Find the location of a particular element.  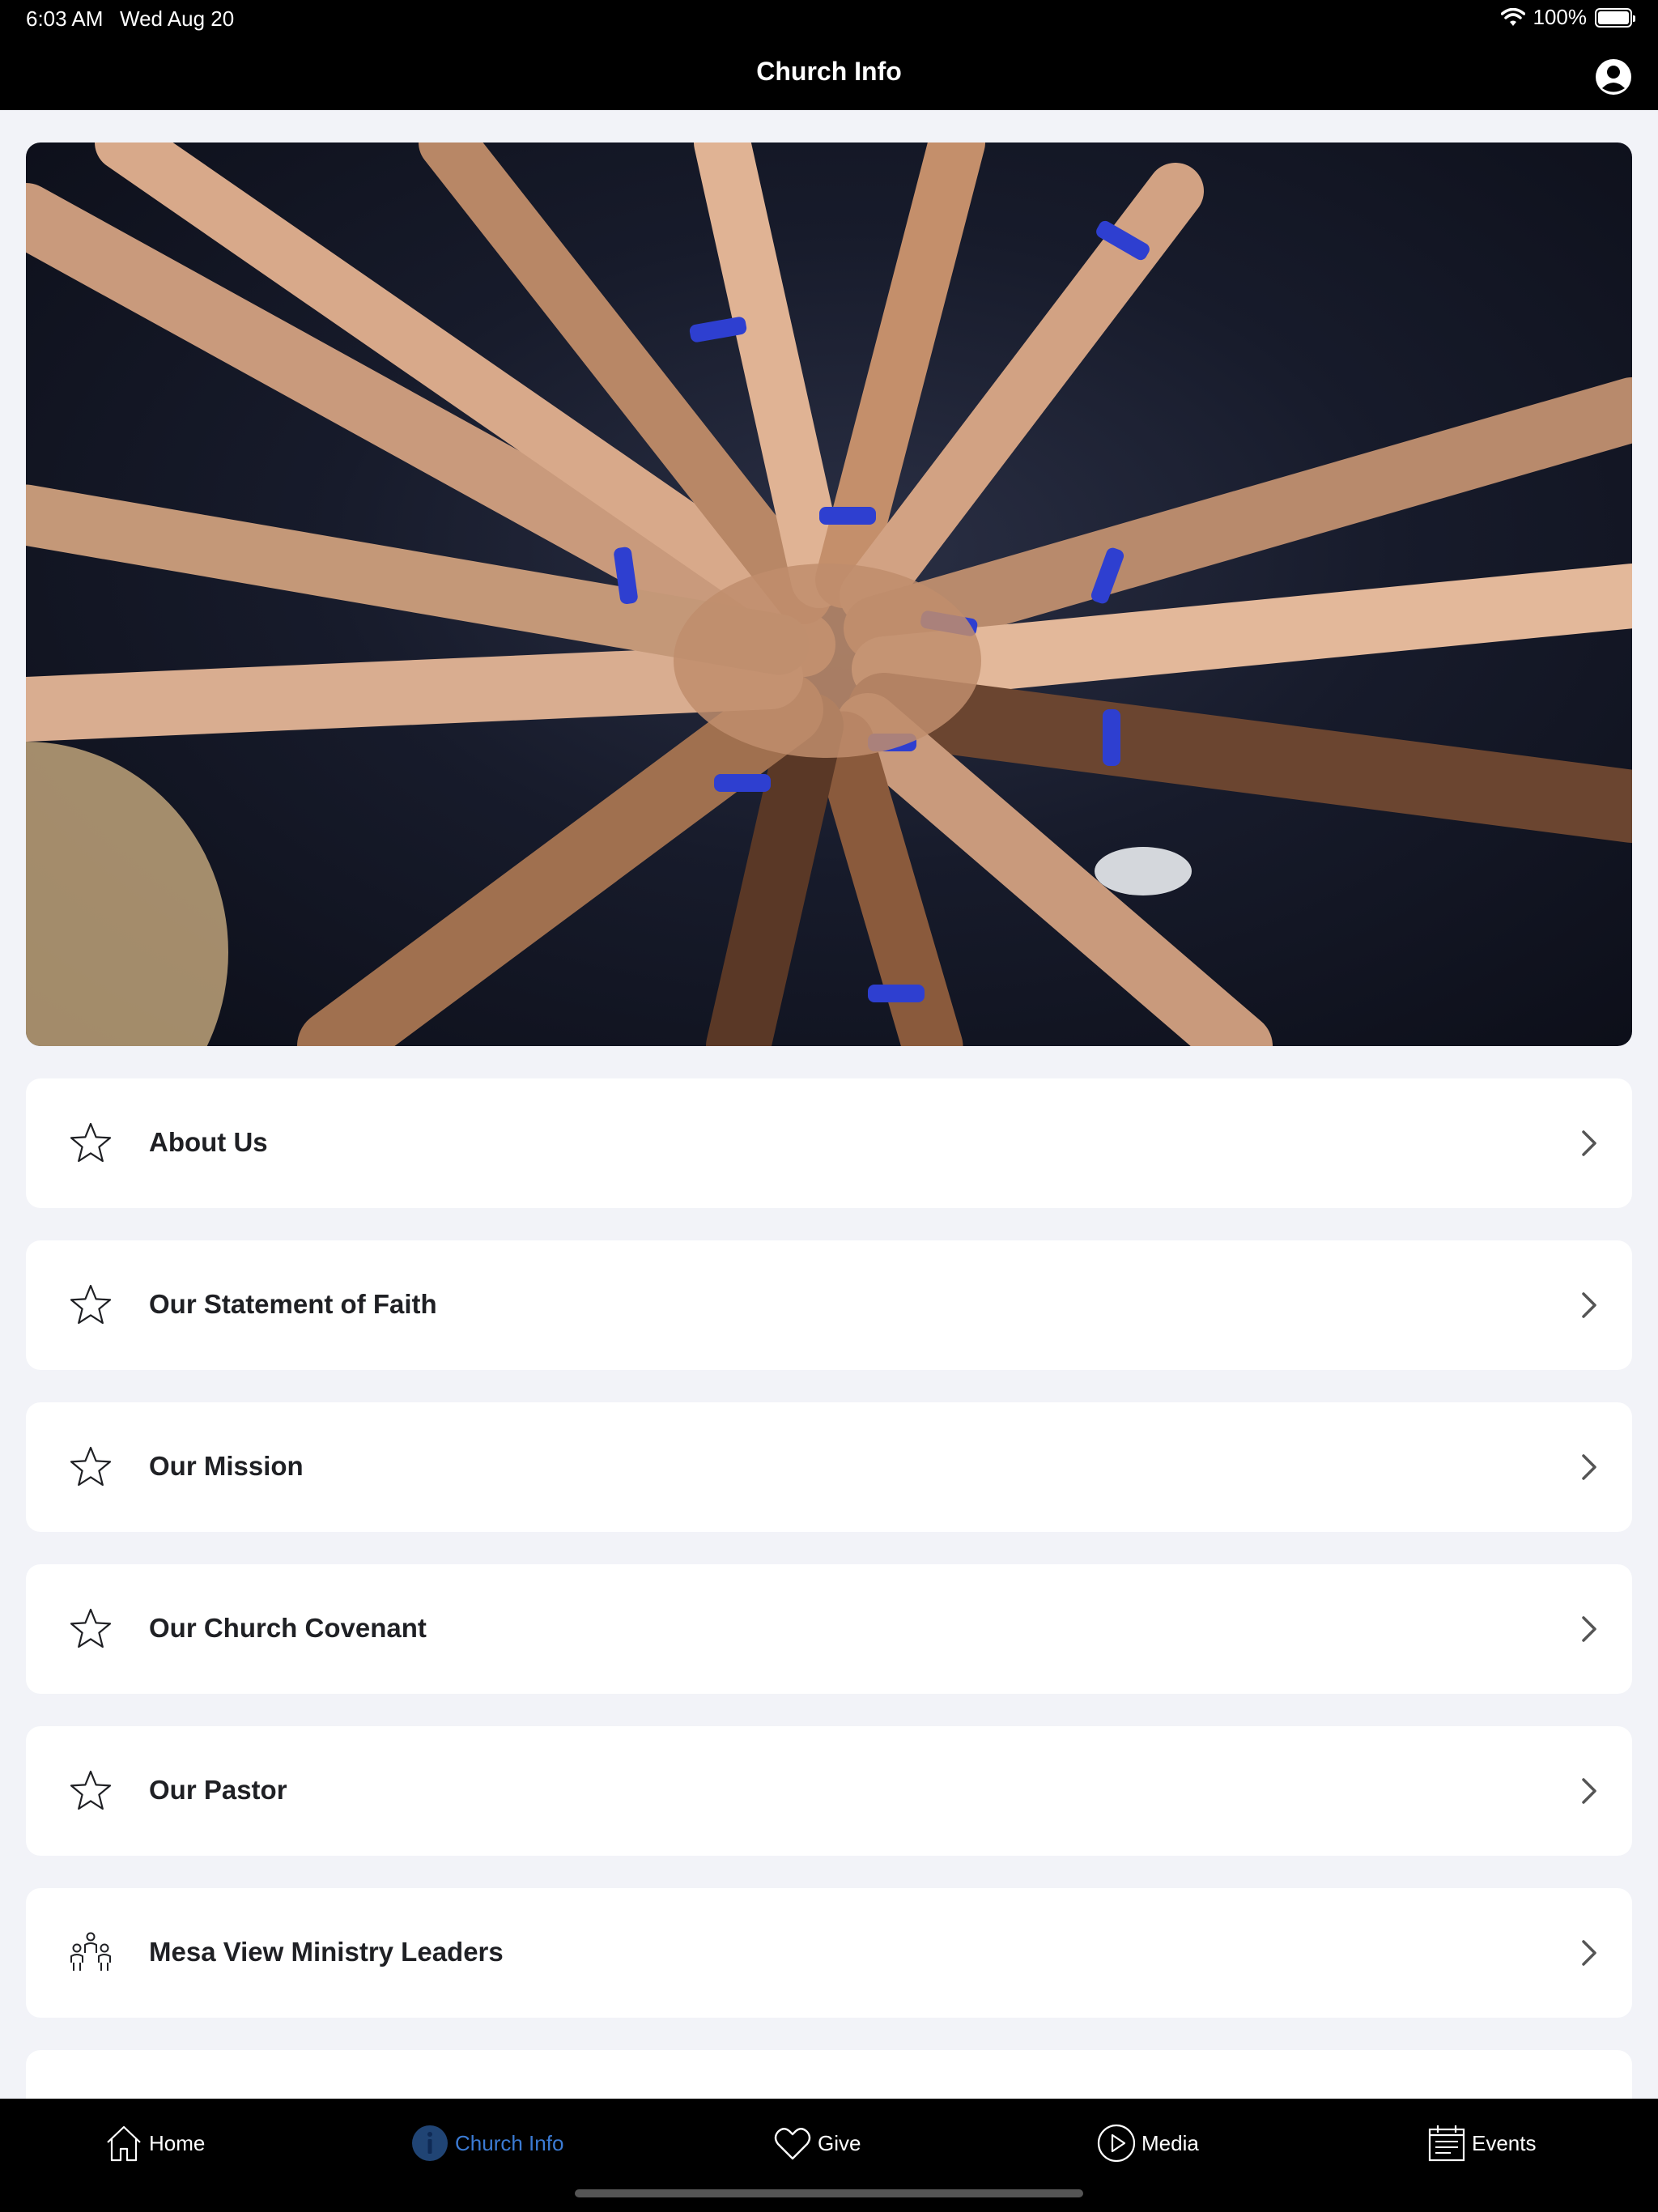

info-icon is located at coordinates (430, 2143).